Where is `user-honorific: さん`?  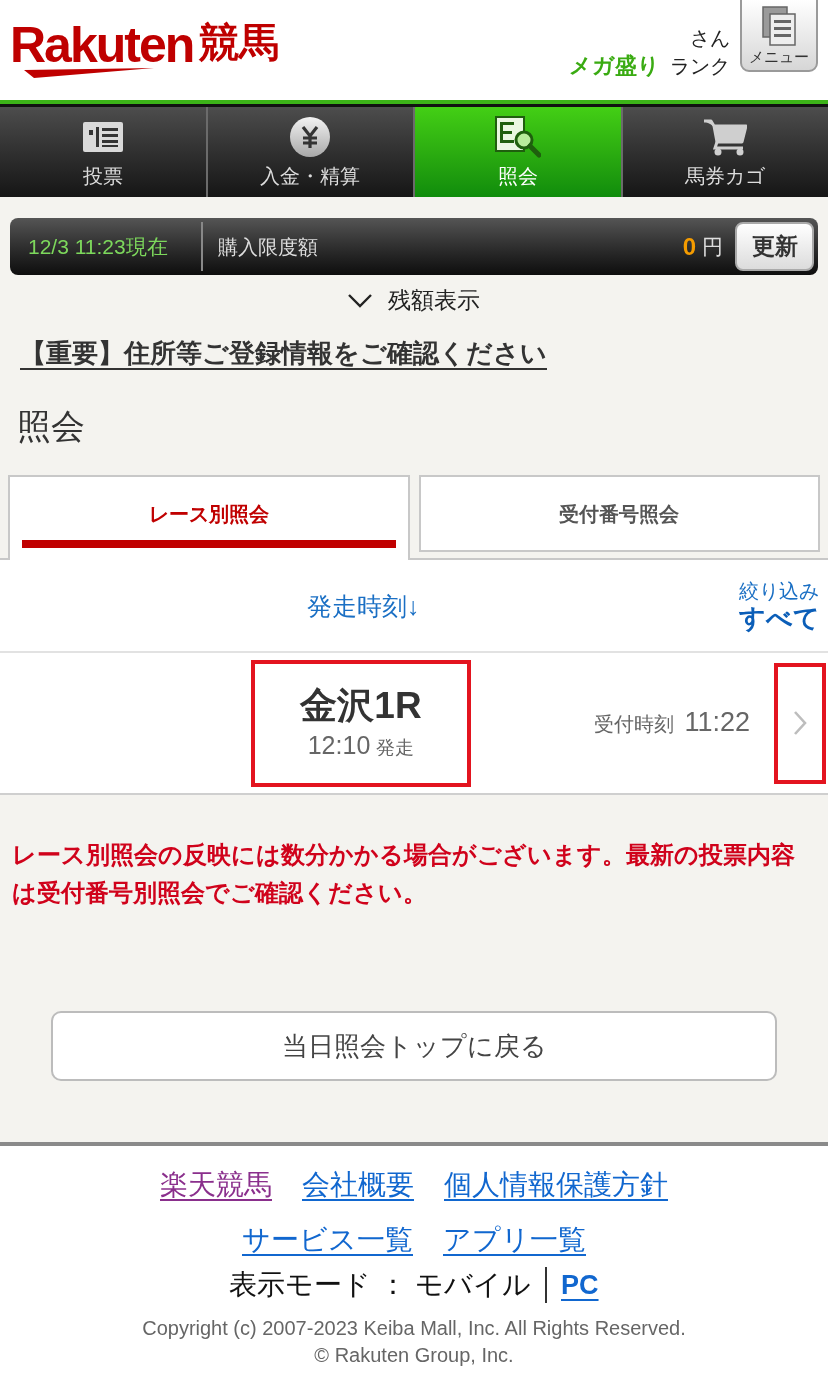
user-honorific: さん is located at coordinates (710, 38).